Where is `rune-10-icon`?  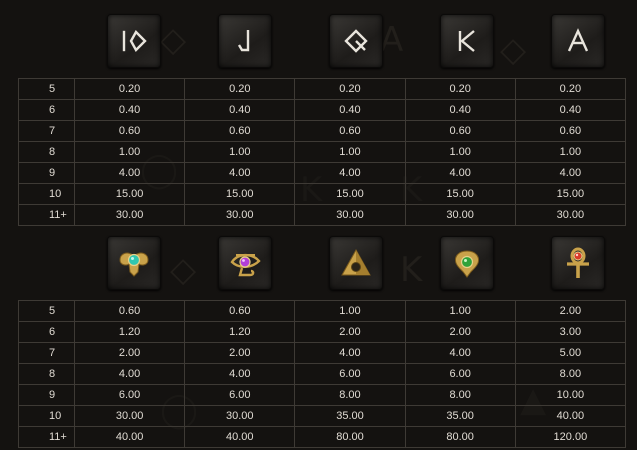 rune-10-icon is located at coordinates (134, 41).